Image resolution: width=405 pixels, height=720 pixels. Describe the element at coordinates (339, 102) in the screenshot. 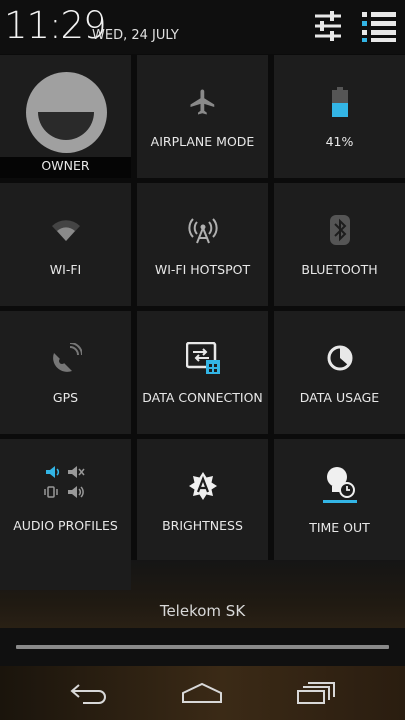

I see `battery-icon` at that location.